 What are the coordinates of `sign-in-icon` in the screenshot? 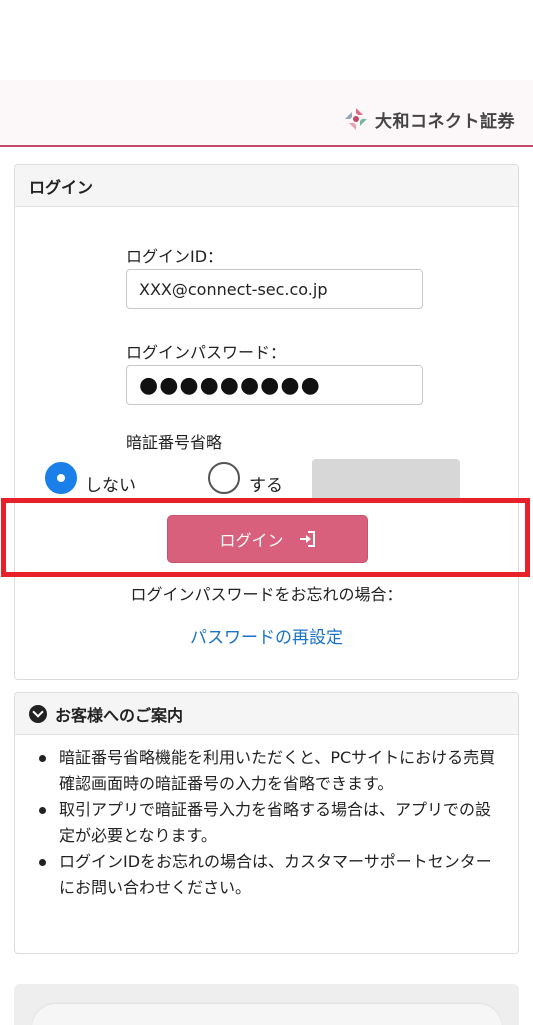 It's located at (307, 539).